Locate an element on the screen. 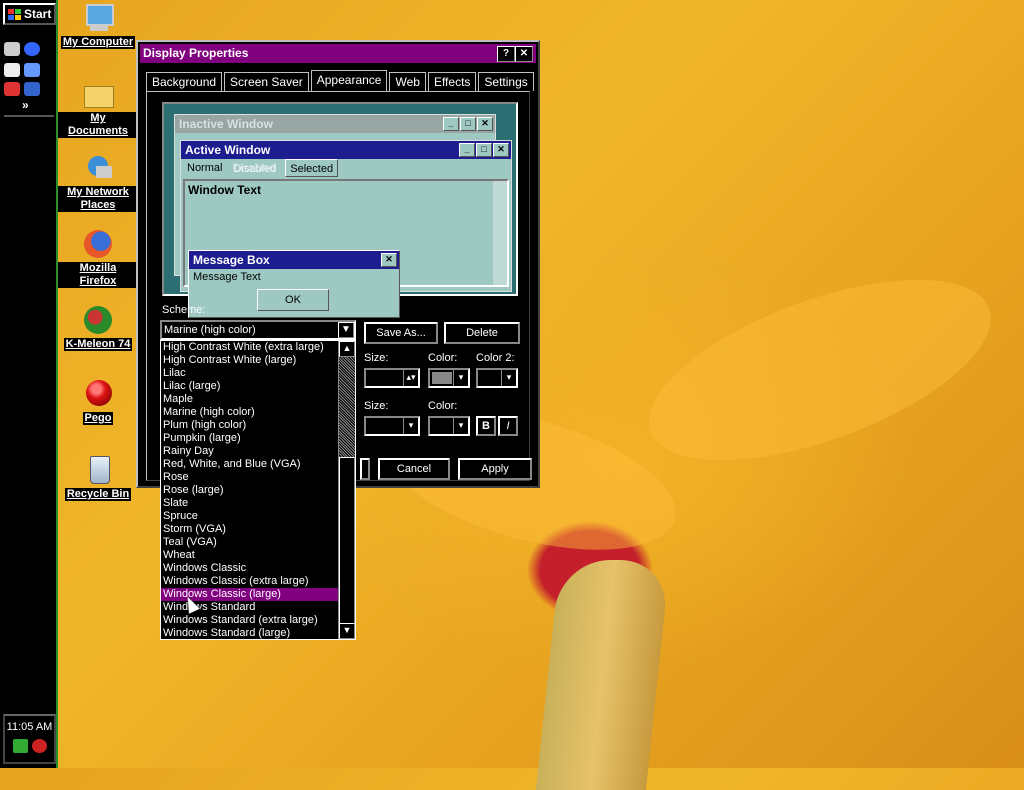  scheme-option: Rainy Day is located at coordinates (250, 451).